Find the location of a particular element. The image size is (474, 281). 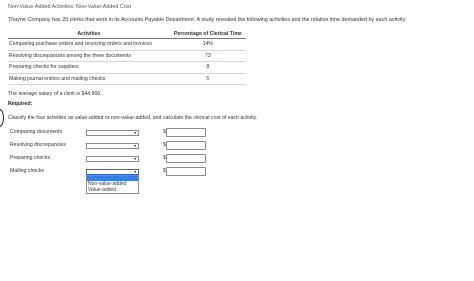

answer-label-mailing: Mailing checks is located at coordinates (27, 171).